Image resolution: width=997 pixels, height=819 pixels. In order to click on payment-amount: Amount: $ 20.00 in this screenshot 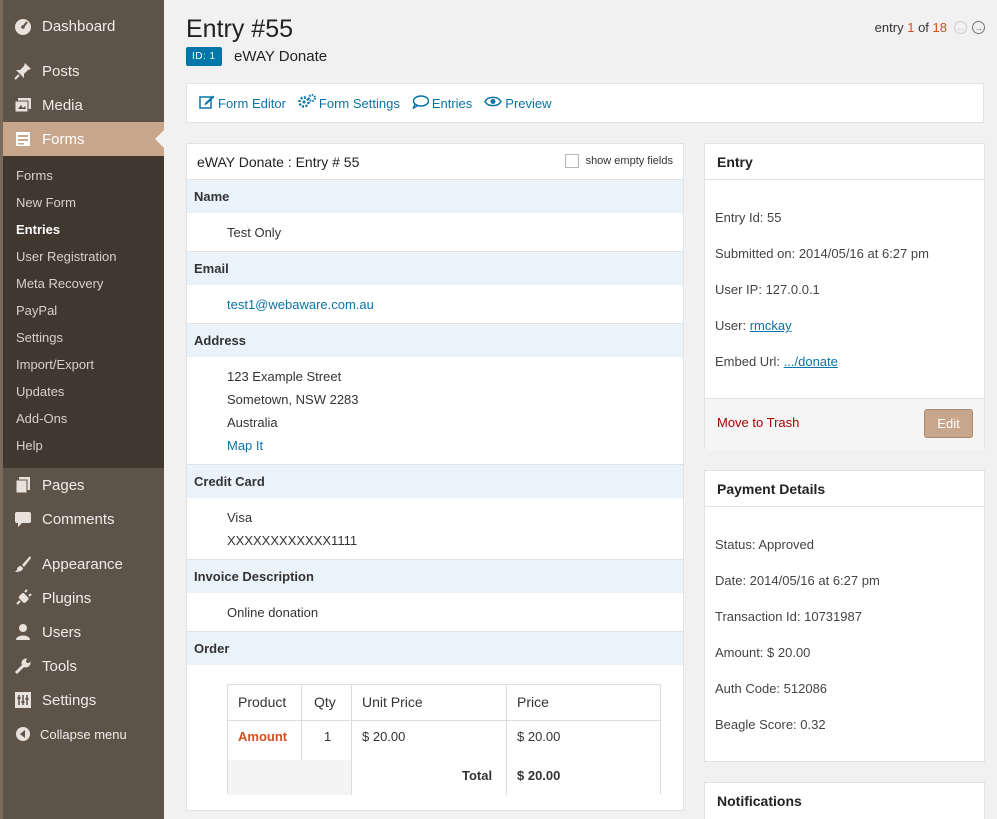, I will do `click(763, 652)`.